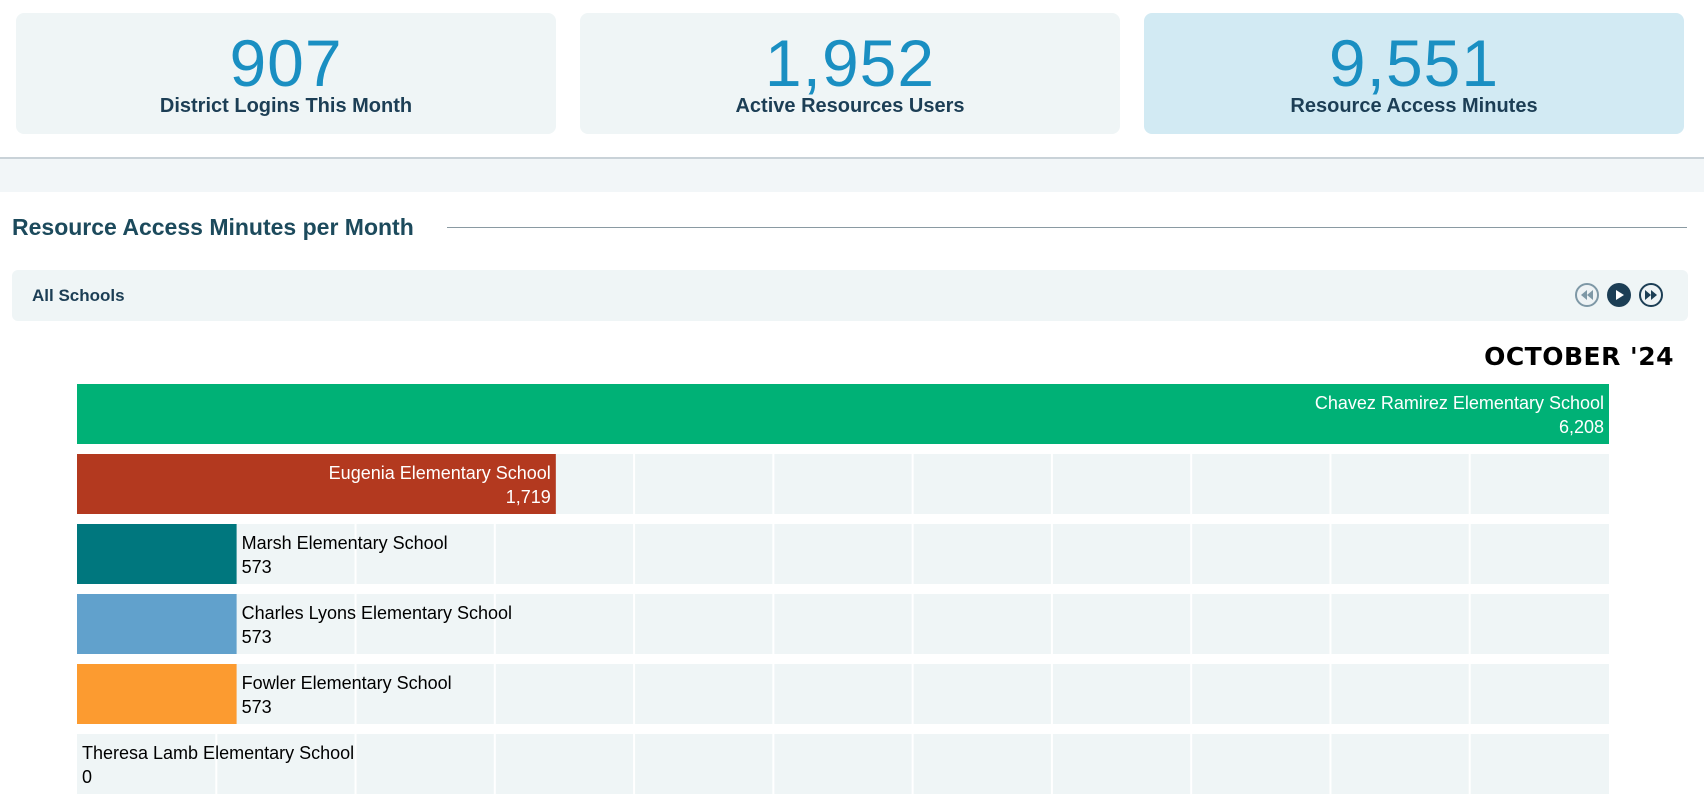 Image resolution: width=1704 pixels, height=811 pixels. What do you see at coordinates (347, 683) in the screenshot?
I see `bar-category-label: Fowler Elementary School` at bounding box center [347, 683].